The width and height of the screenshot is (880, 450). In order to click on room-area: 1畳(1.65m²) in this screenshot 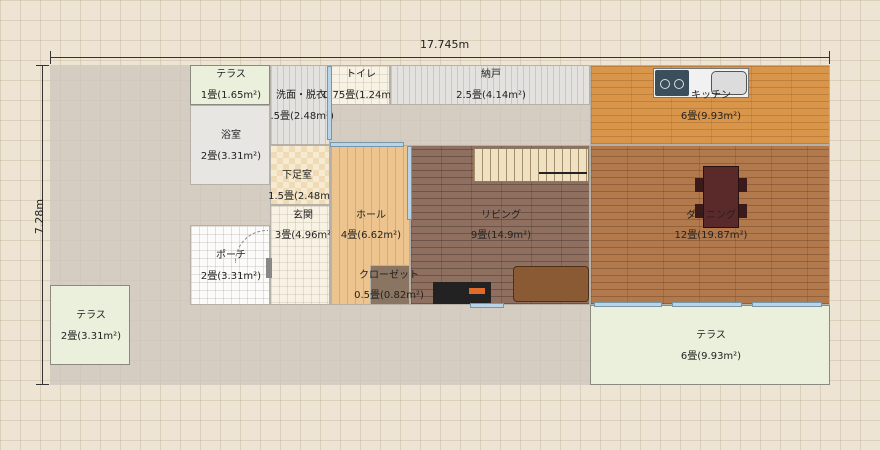, I will do `click(231, 95)`.